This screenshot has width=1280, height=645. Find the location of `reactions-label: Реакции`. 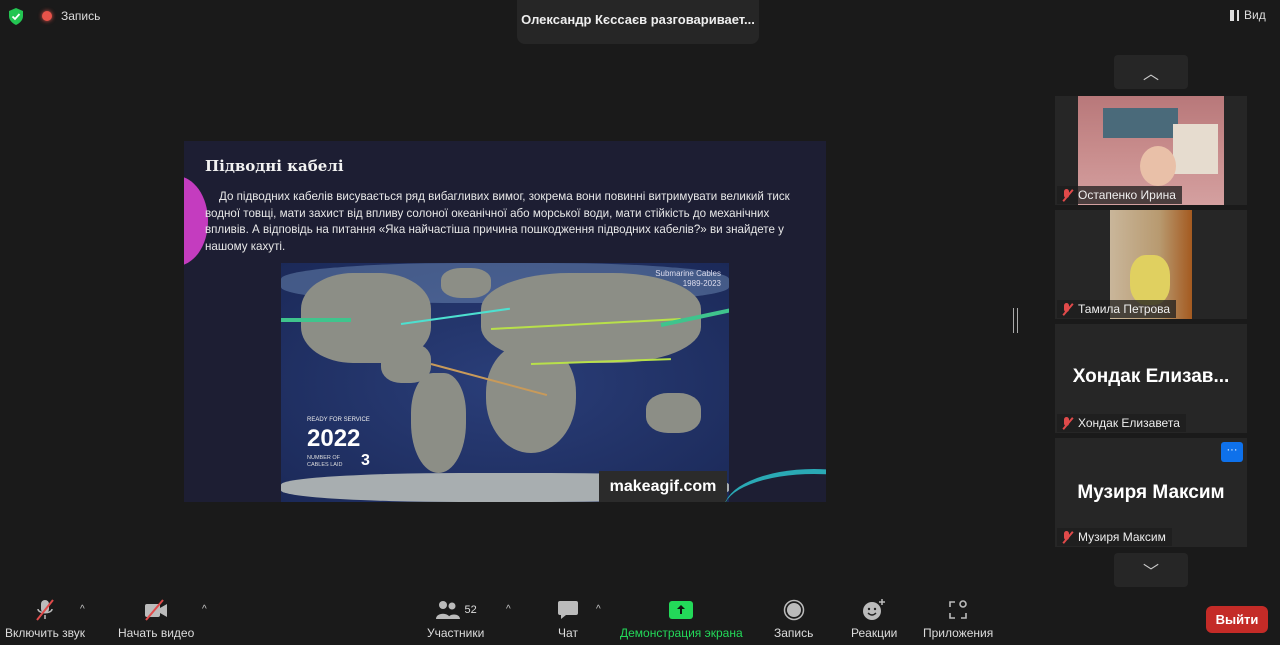

reactions-label: Реакции is located at coordinates (874, 633).